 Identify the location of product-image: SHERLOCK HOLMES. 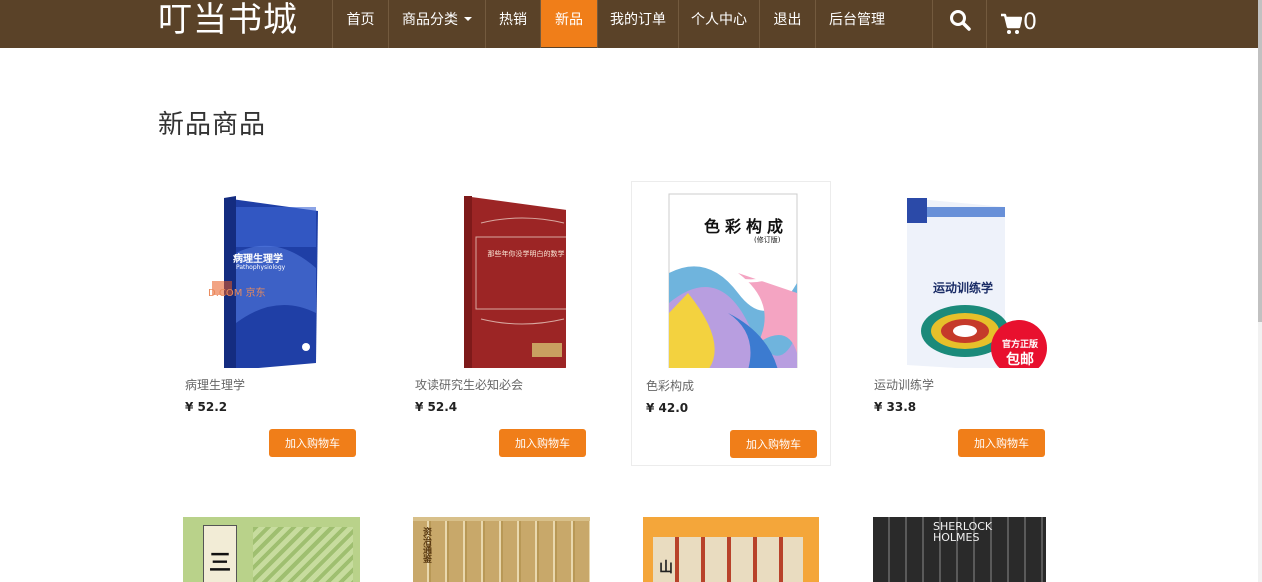
(959, 549).